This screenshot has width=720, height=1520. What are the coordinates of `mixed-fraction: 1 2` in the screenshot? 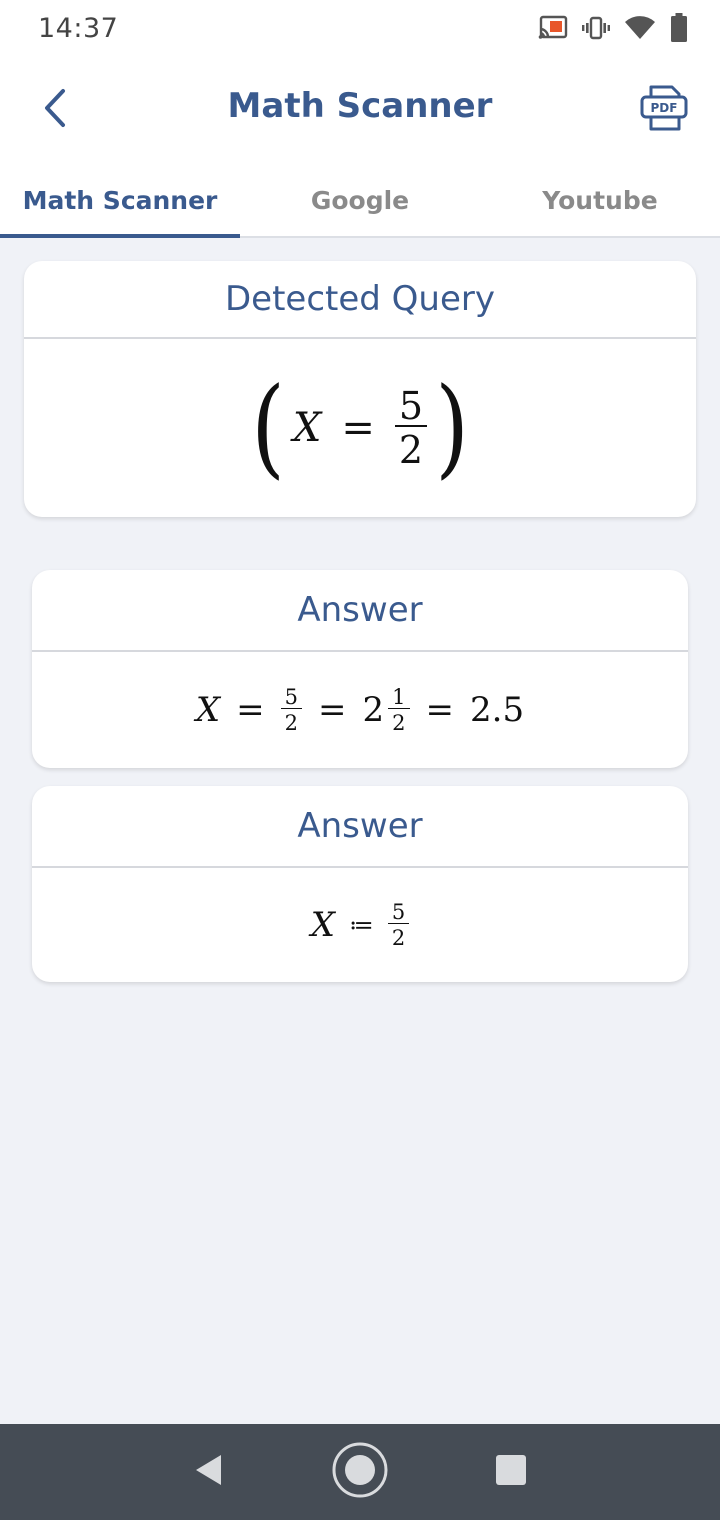 It's located at (399, 710).